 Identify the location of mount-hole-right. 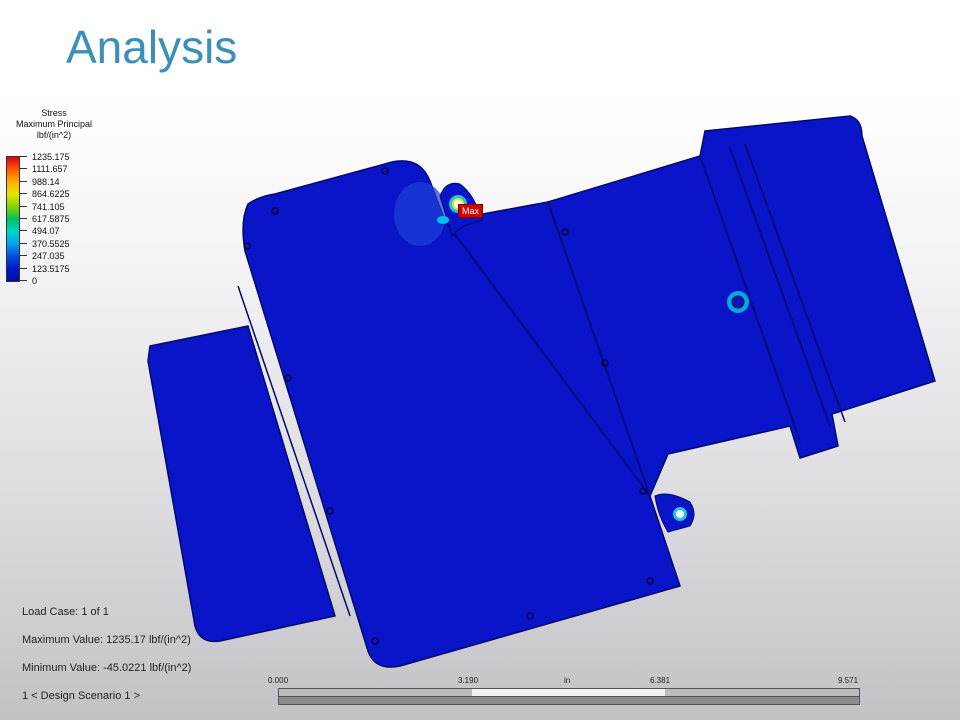
(738, 302).